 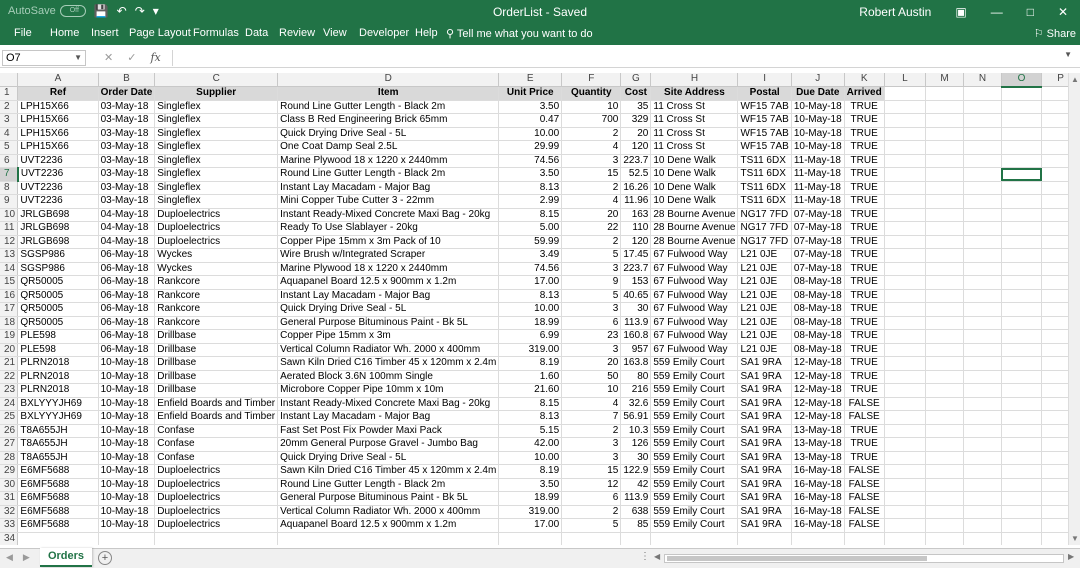 I want to click on cell: 1.60, so click(x=530, y=377).